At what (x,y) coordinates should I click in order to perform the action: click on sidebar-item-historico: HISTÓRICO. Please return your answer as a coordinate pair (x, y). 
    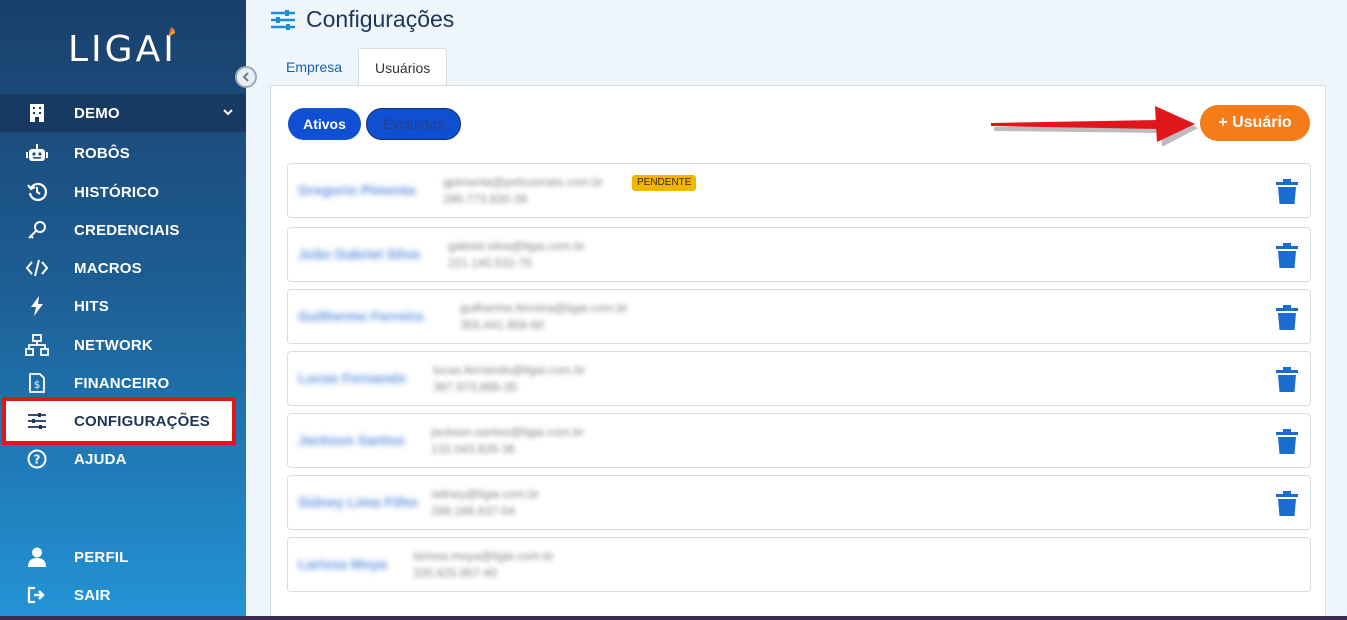
    Looking at the image, I should click on (123, 192).